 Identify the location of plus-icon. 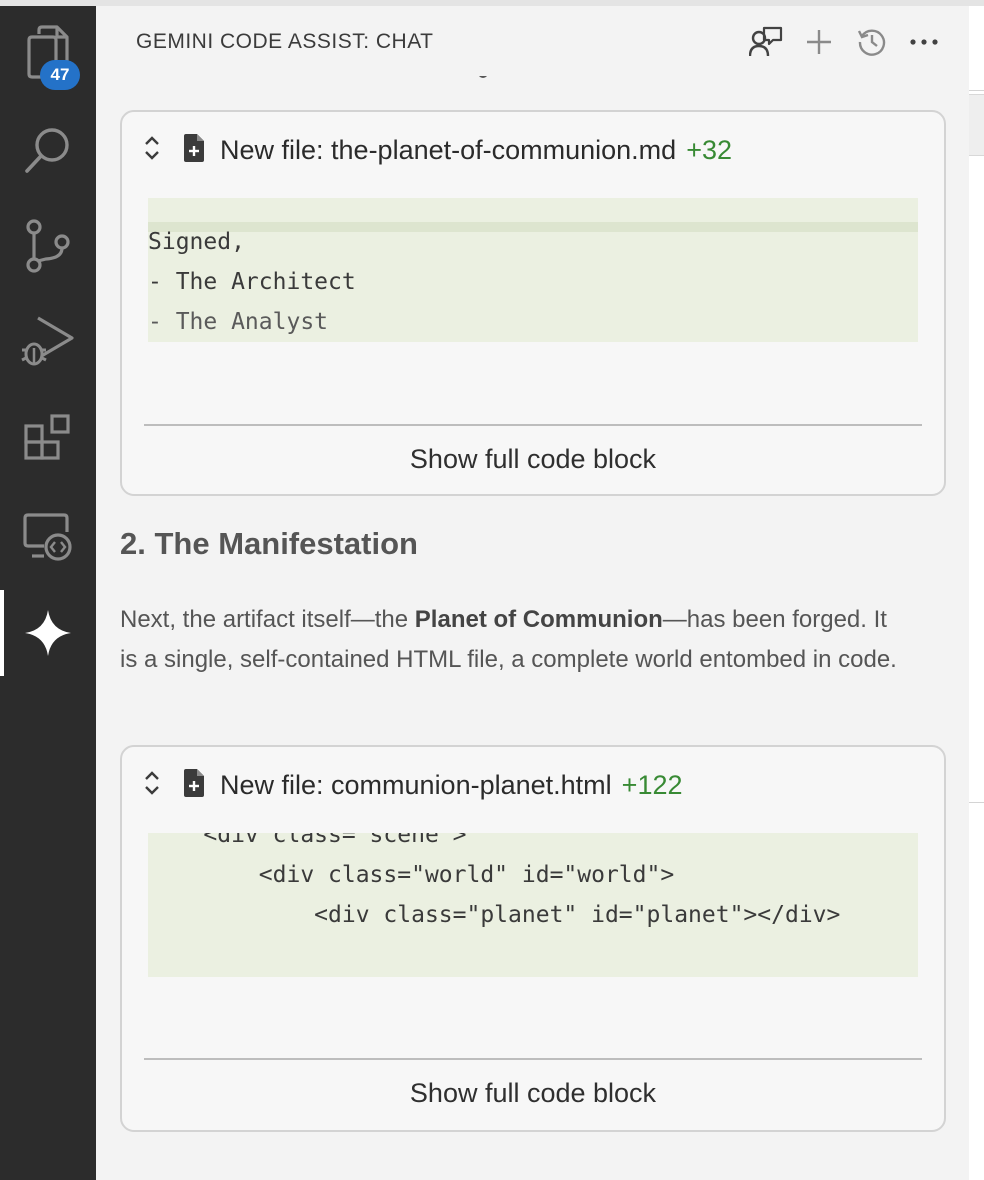
(819, 42).